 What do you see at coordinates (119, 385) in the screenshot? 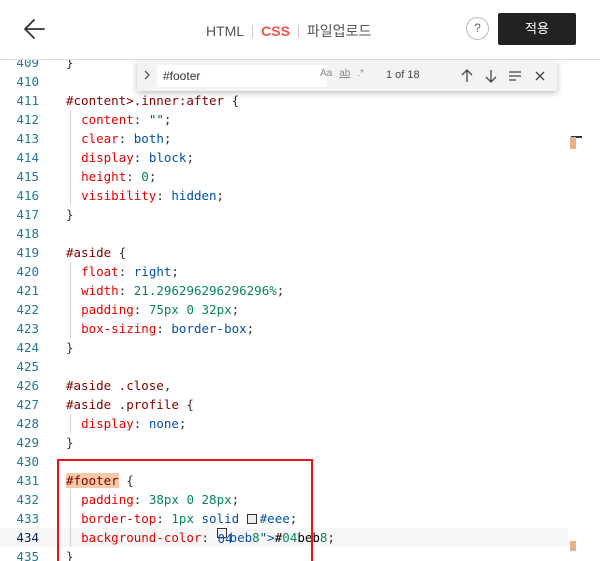
I see `code-text: #aside .close,` at bounding box center [119, 385].